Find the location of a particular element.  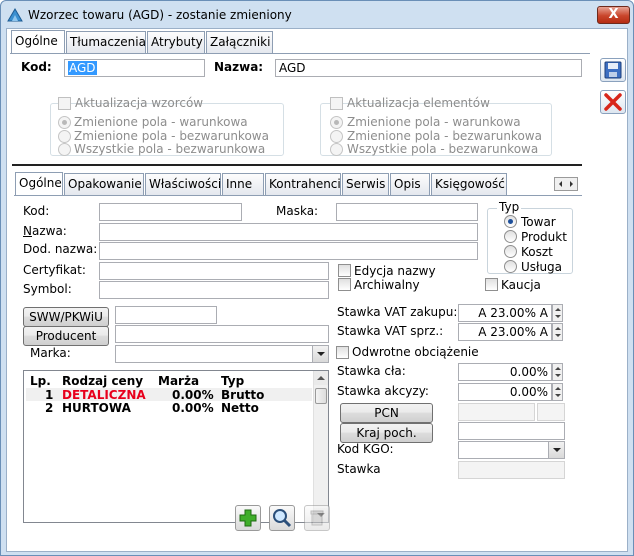

table-row-1-name: DETALICZNA is located at coordinates (104, 395).